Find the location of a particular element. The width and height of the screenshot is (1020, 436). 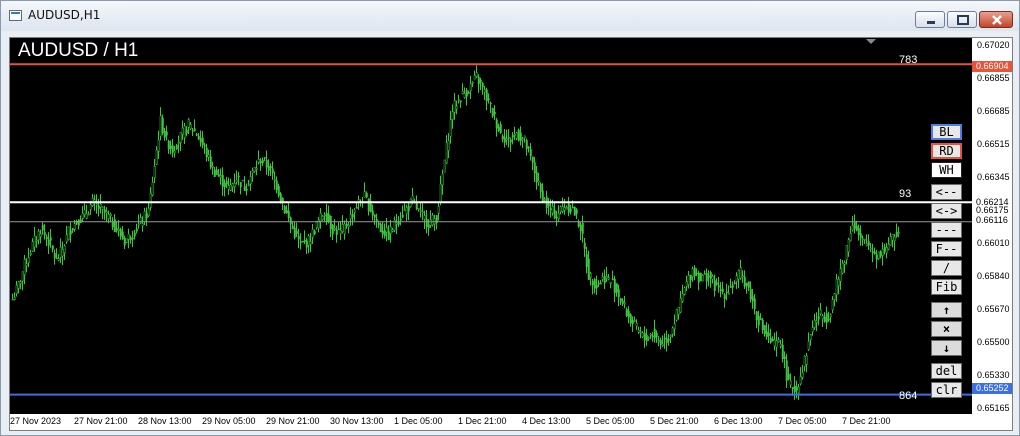

time-tick: 1 Dec 05:00 is located at coordinates (418, 421).